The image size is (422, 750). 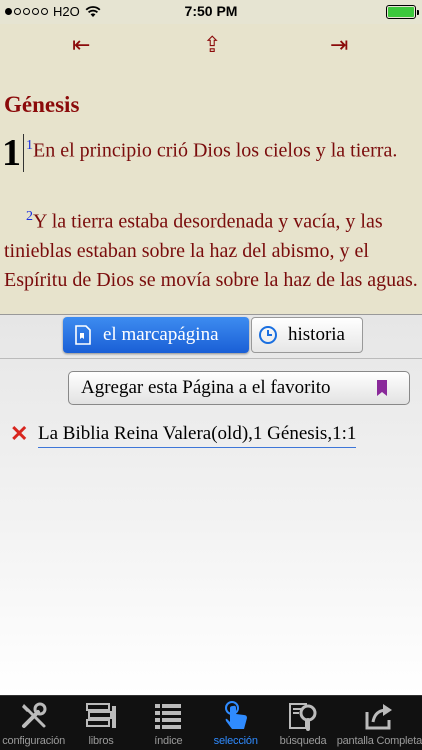 I want to click on tab-bookmarks: el marcapágina, so click(x=156, y=335).